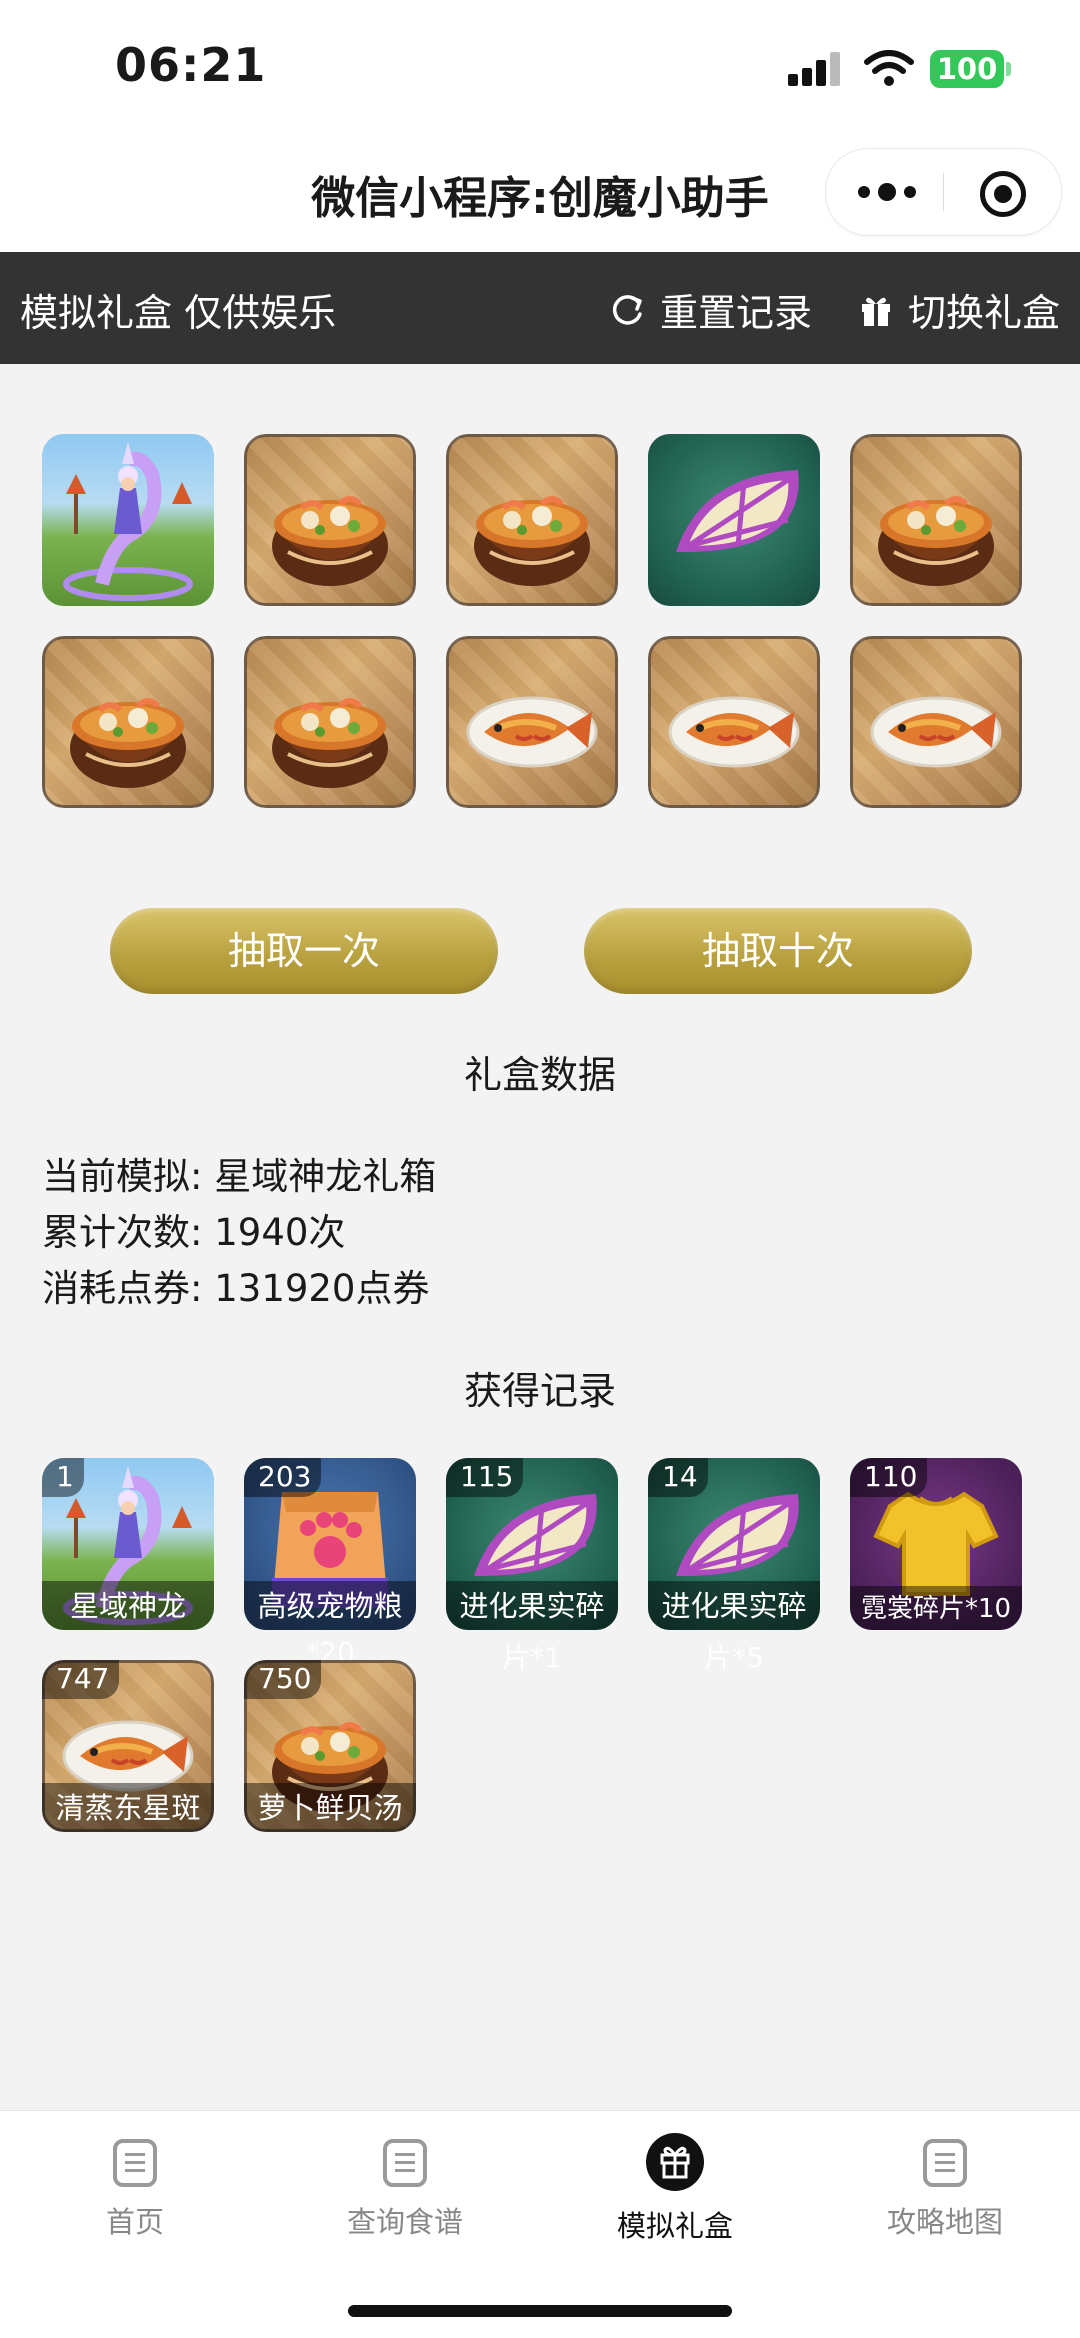 The height and width of the screenshot is (2338, 1080). I want to click on evolution-fruit-slice-icon, so click(734, 520).